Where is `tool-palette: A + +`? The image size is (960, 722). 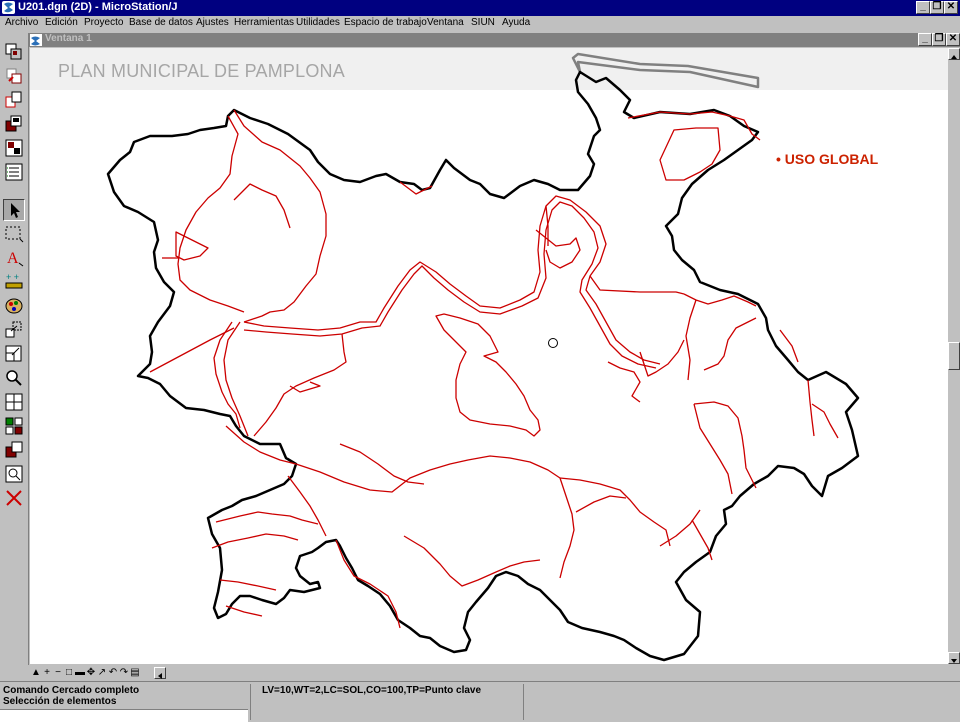
tool-palette: A + + is located at coordinates (14, 349).